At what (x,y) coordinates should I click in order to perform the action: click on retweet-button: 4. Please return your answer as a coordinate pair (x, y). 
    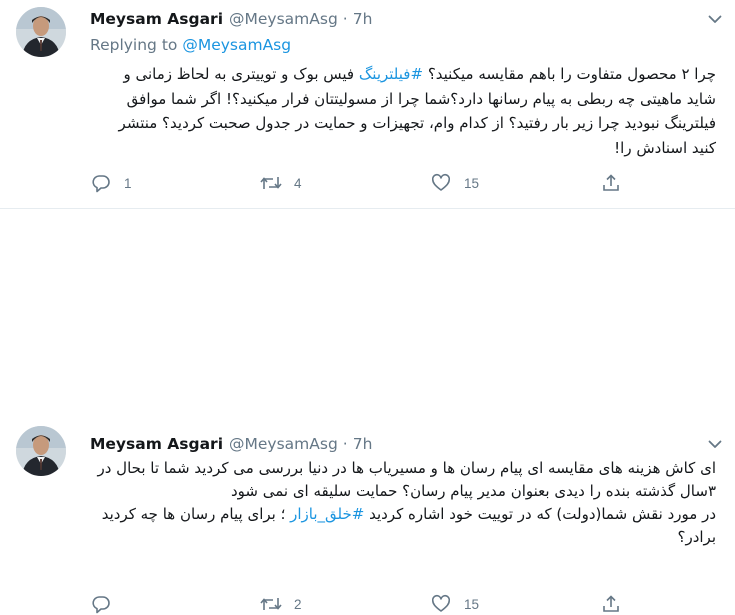
    Looking at the image, I should click on (345, 183).